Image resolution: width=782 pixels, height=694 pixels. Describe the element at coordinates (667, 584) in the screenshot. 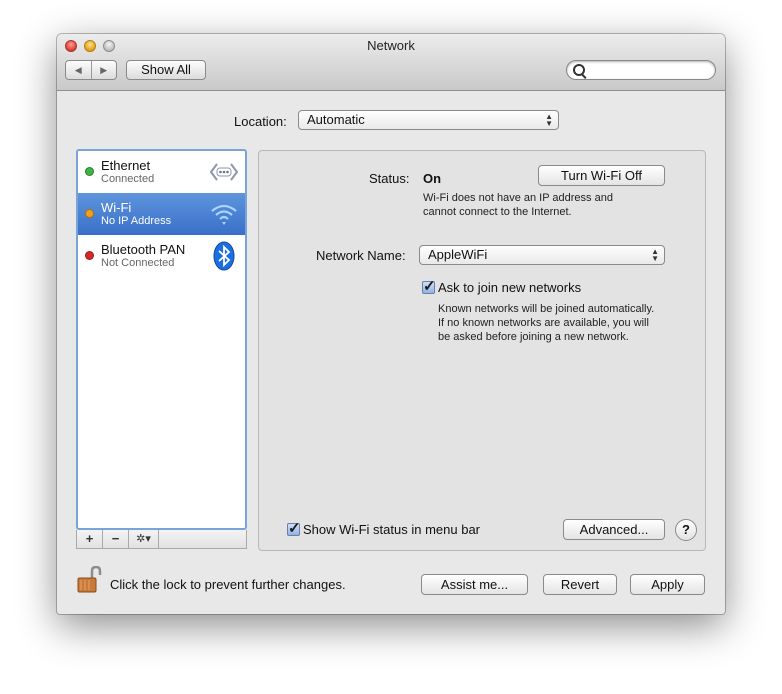

I see `apply-button: Apply` at that location.